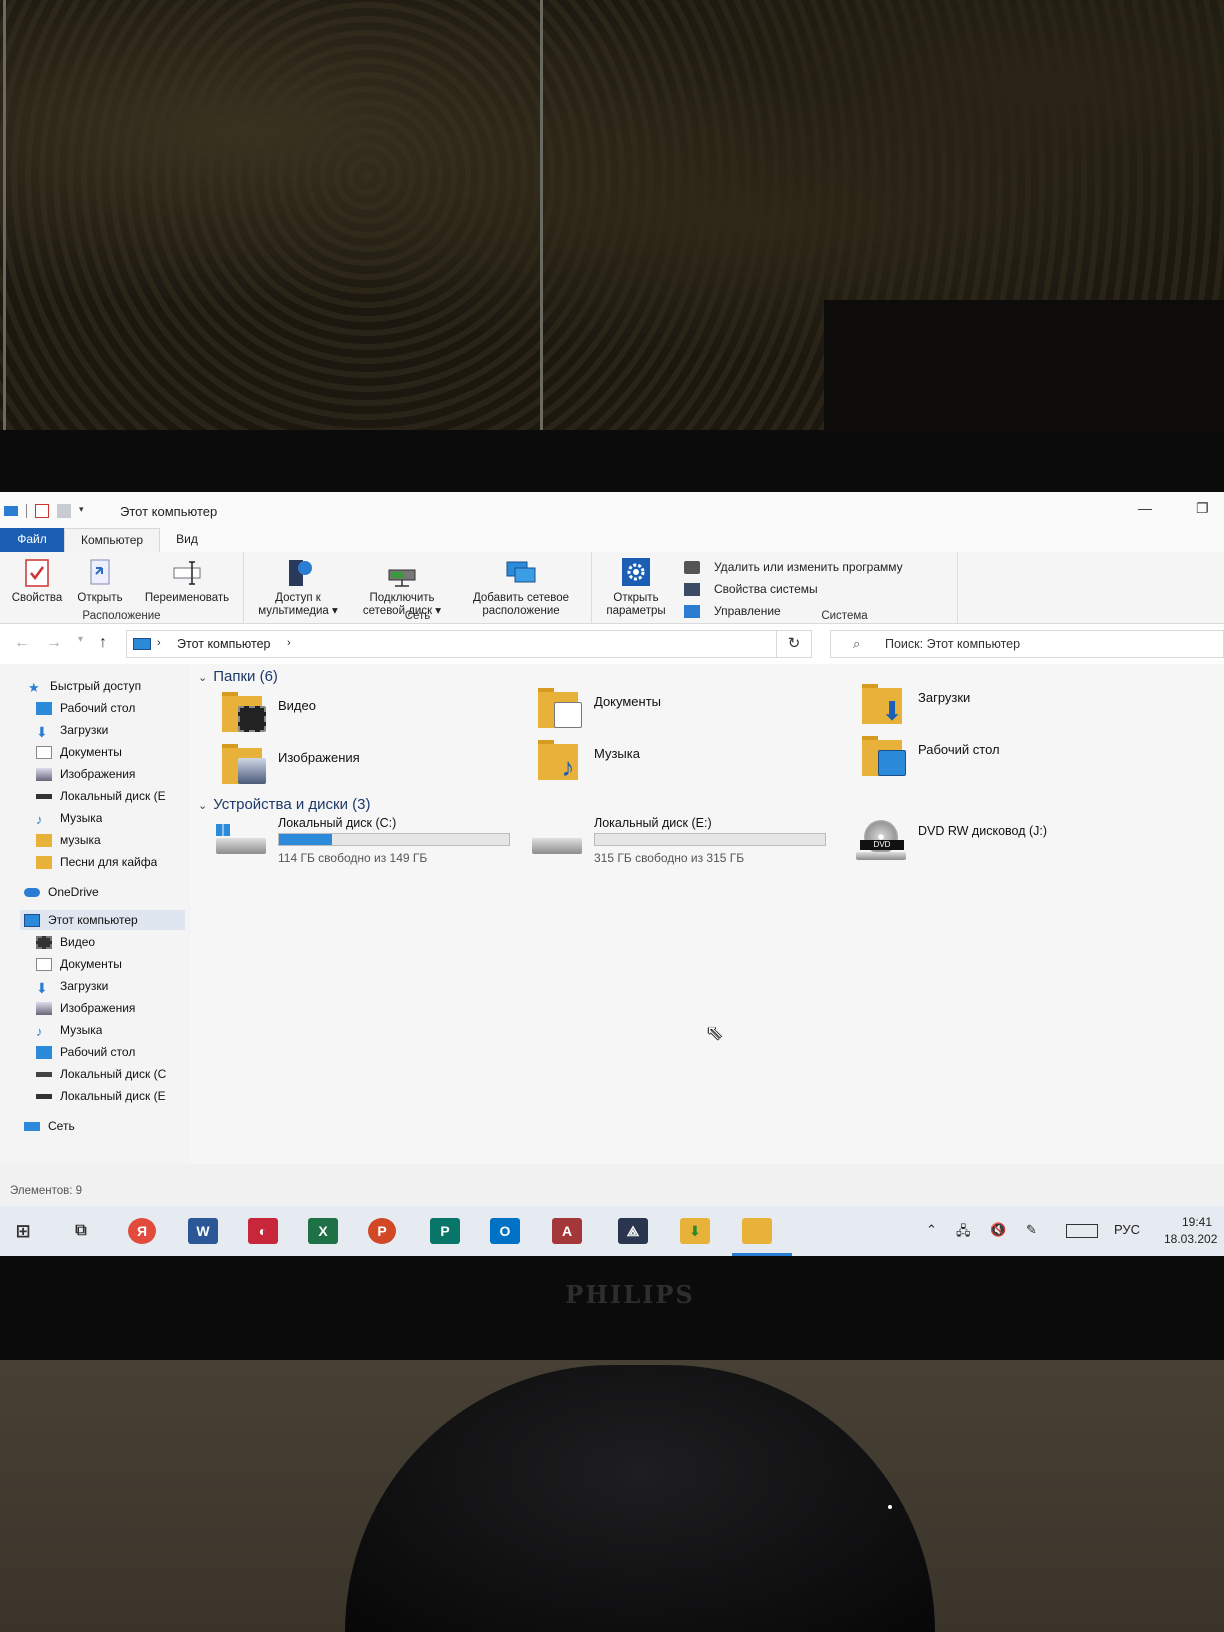  What do you see at coordinates (290, 766) in the screenshot?
I see `folder-pictures: Изображения` at bounding box center [290, 766].